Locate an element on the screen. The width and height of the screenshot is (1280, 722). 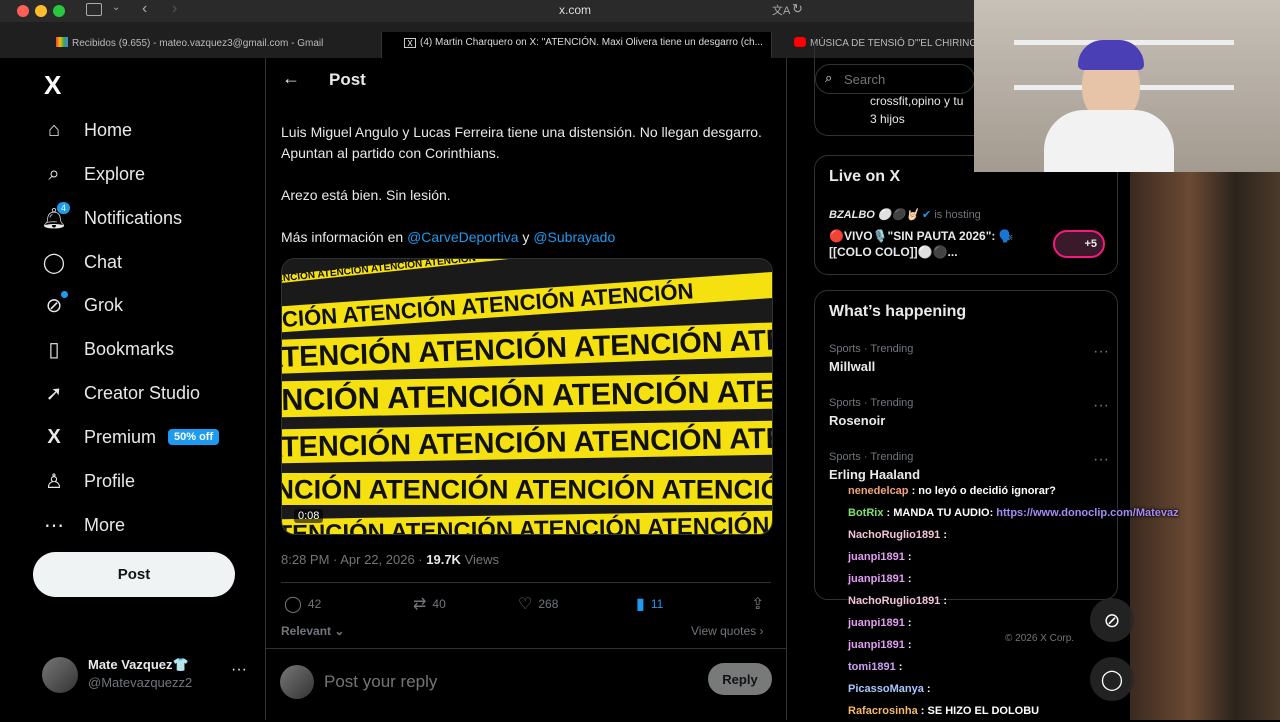
streamer-cap is located at coordinates (1111, 55).